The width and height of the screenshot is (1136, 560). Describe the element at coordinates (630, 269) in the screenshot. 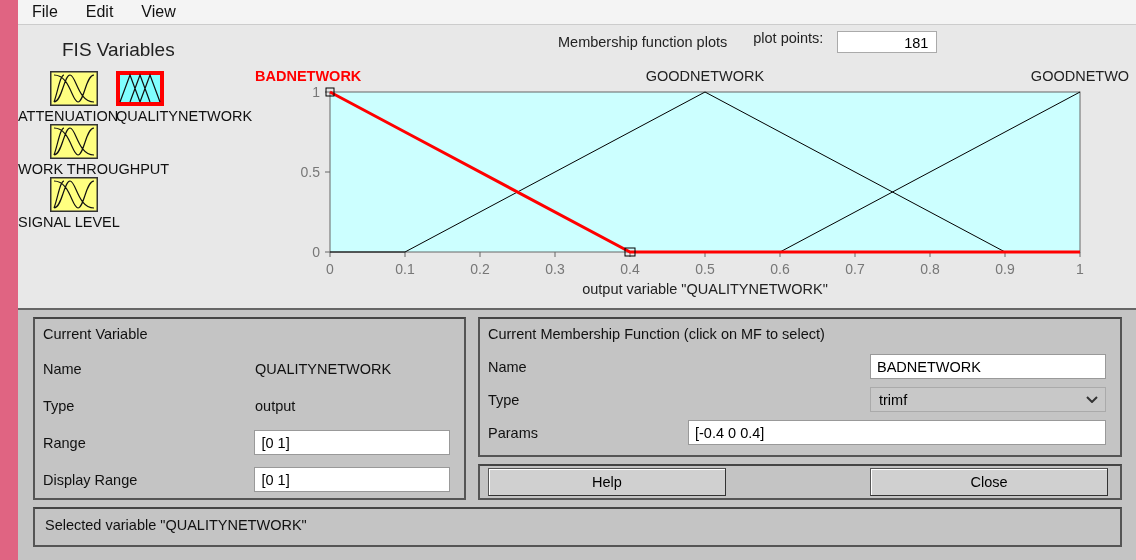

I see `x-tick-label: 0.4` at that location.